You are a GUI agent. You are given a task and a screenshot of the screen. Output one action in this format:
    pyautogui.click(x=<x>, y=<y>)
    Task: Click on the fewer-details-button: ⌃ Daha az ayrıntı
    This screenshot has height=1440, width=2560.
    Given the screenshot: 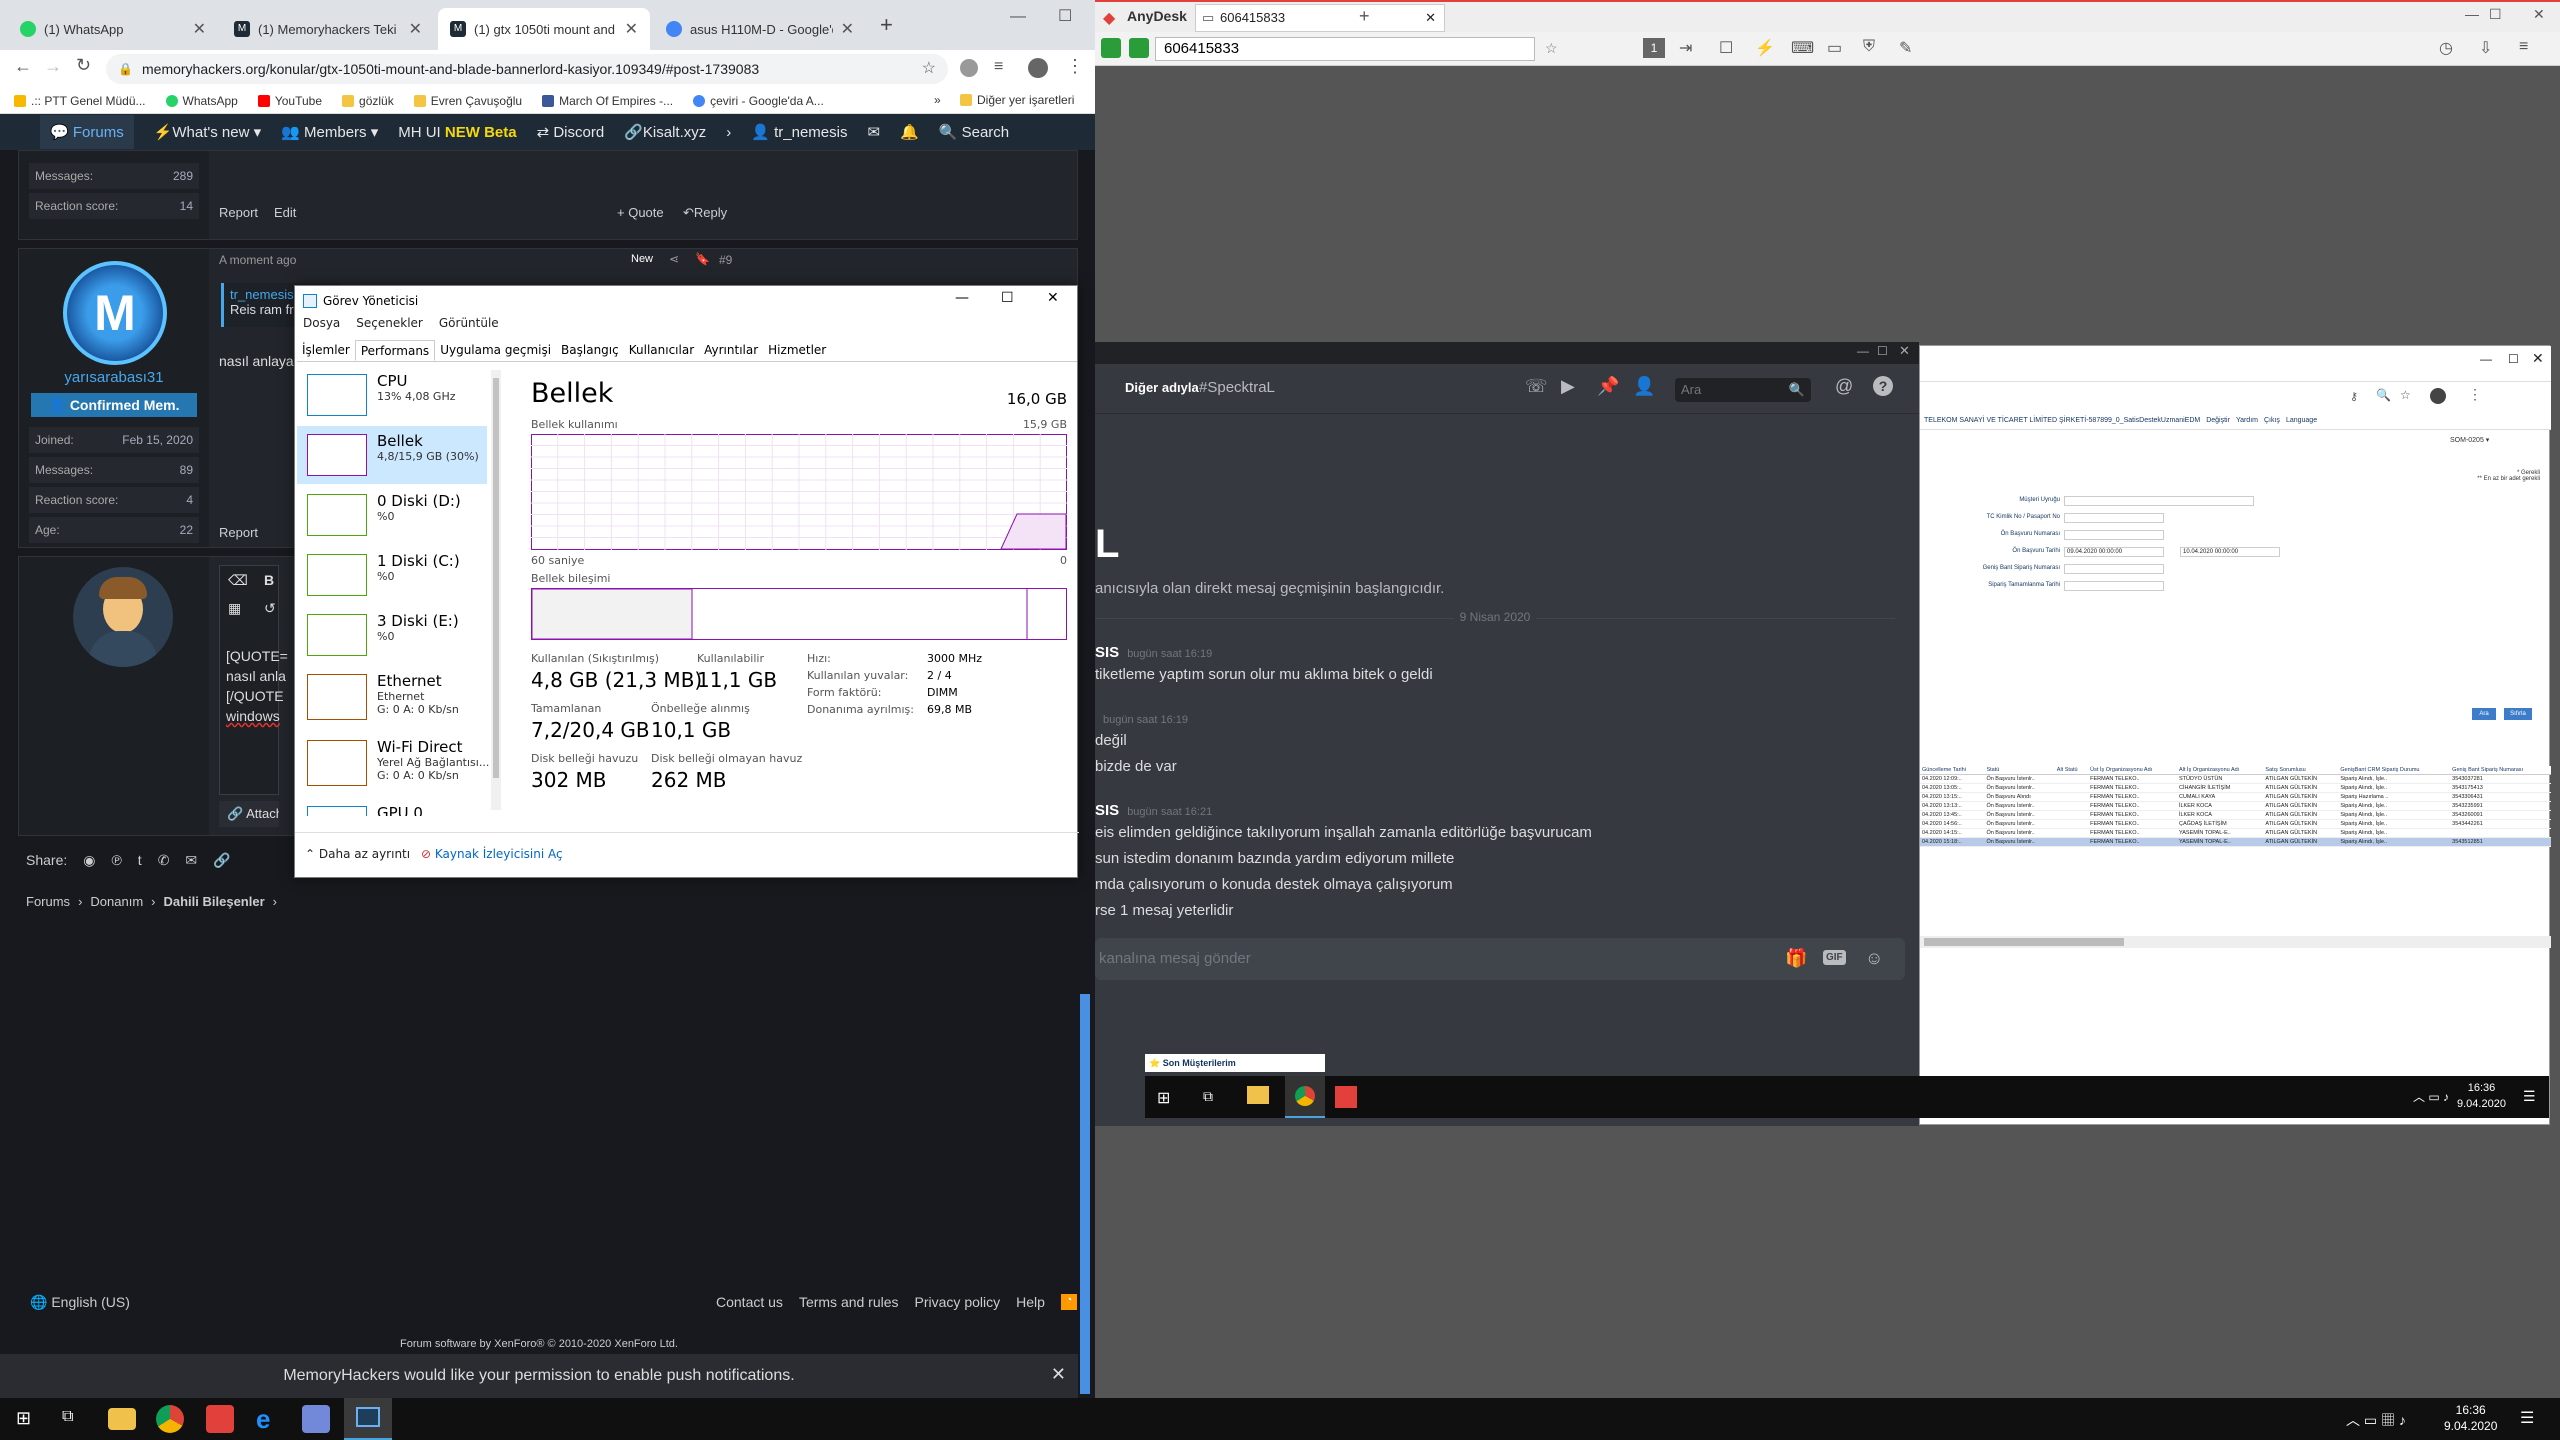 What is the action you would take?
    pyautogui.click(x=357, y=854)
    